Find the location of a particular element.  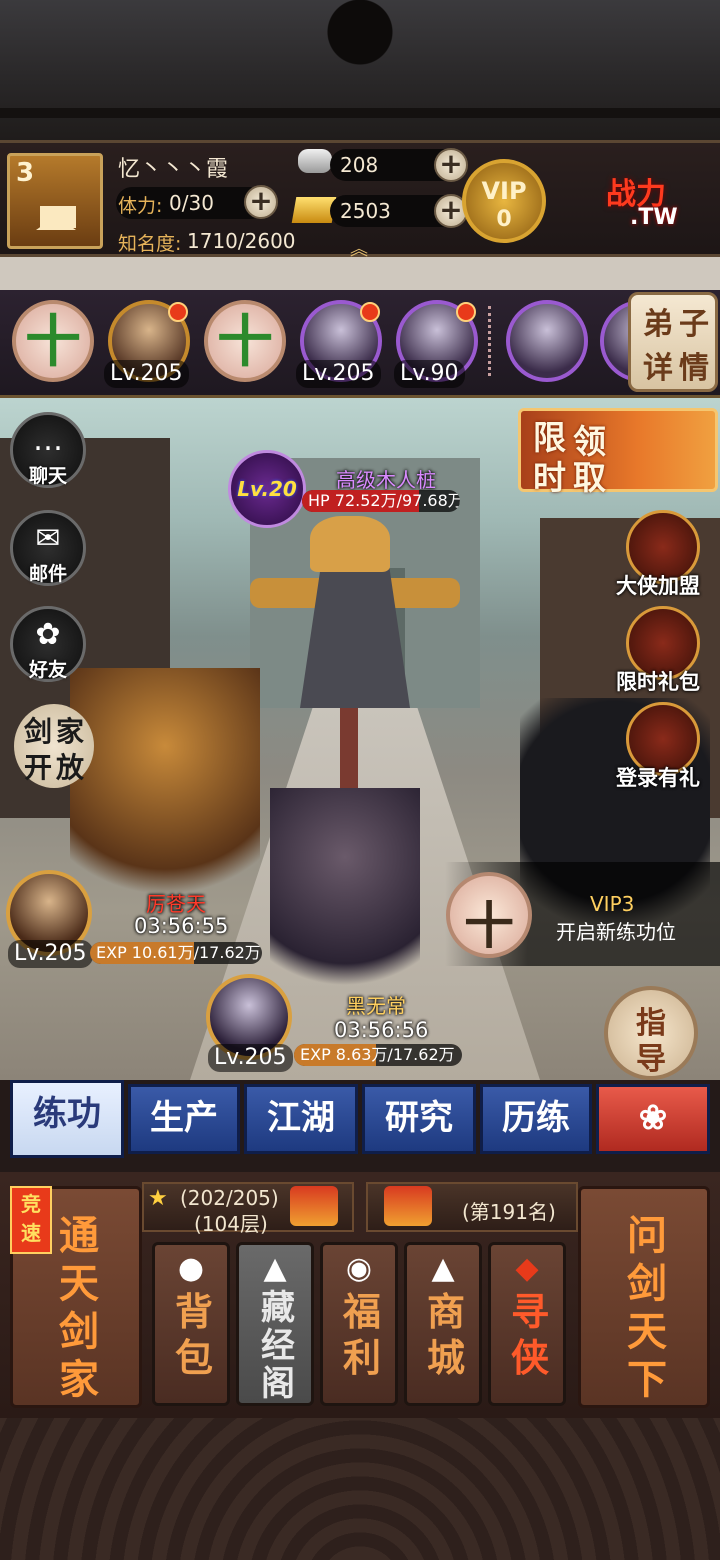

brand-logo: 战力 .TW is located at coordinates (645, 203).